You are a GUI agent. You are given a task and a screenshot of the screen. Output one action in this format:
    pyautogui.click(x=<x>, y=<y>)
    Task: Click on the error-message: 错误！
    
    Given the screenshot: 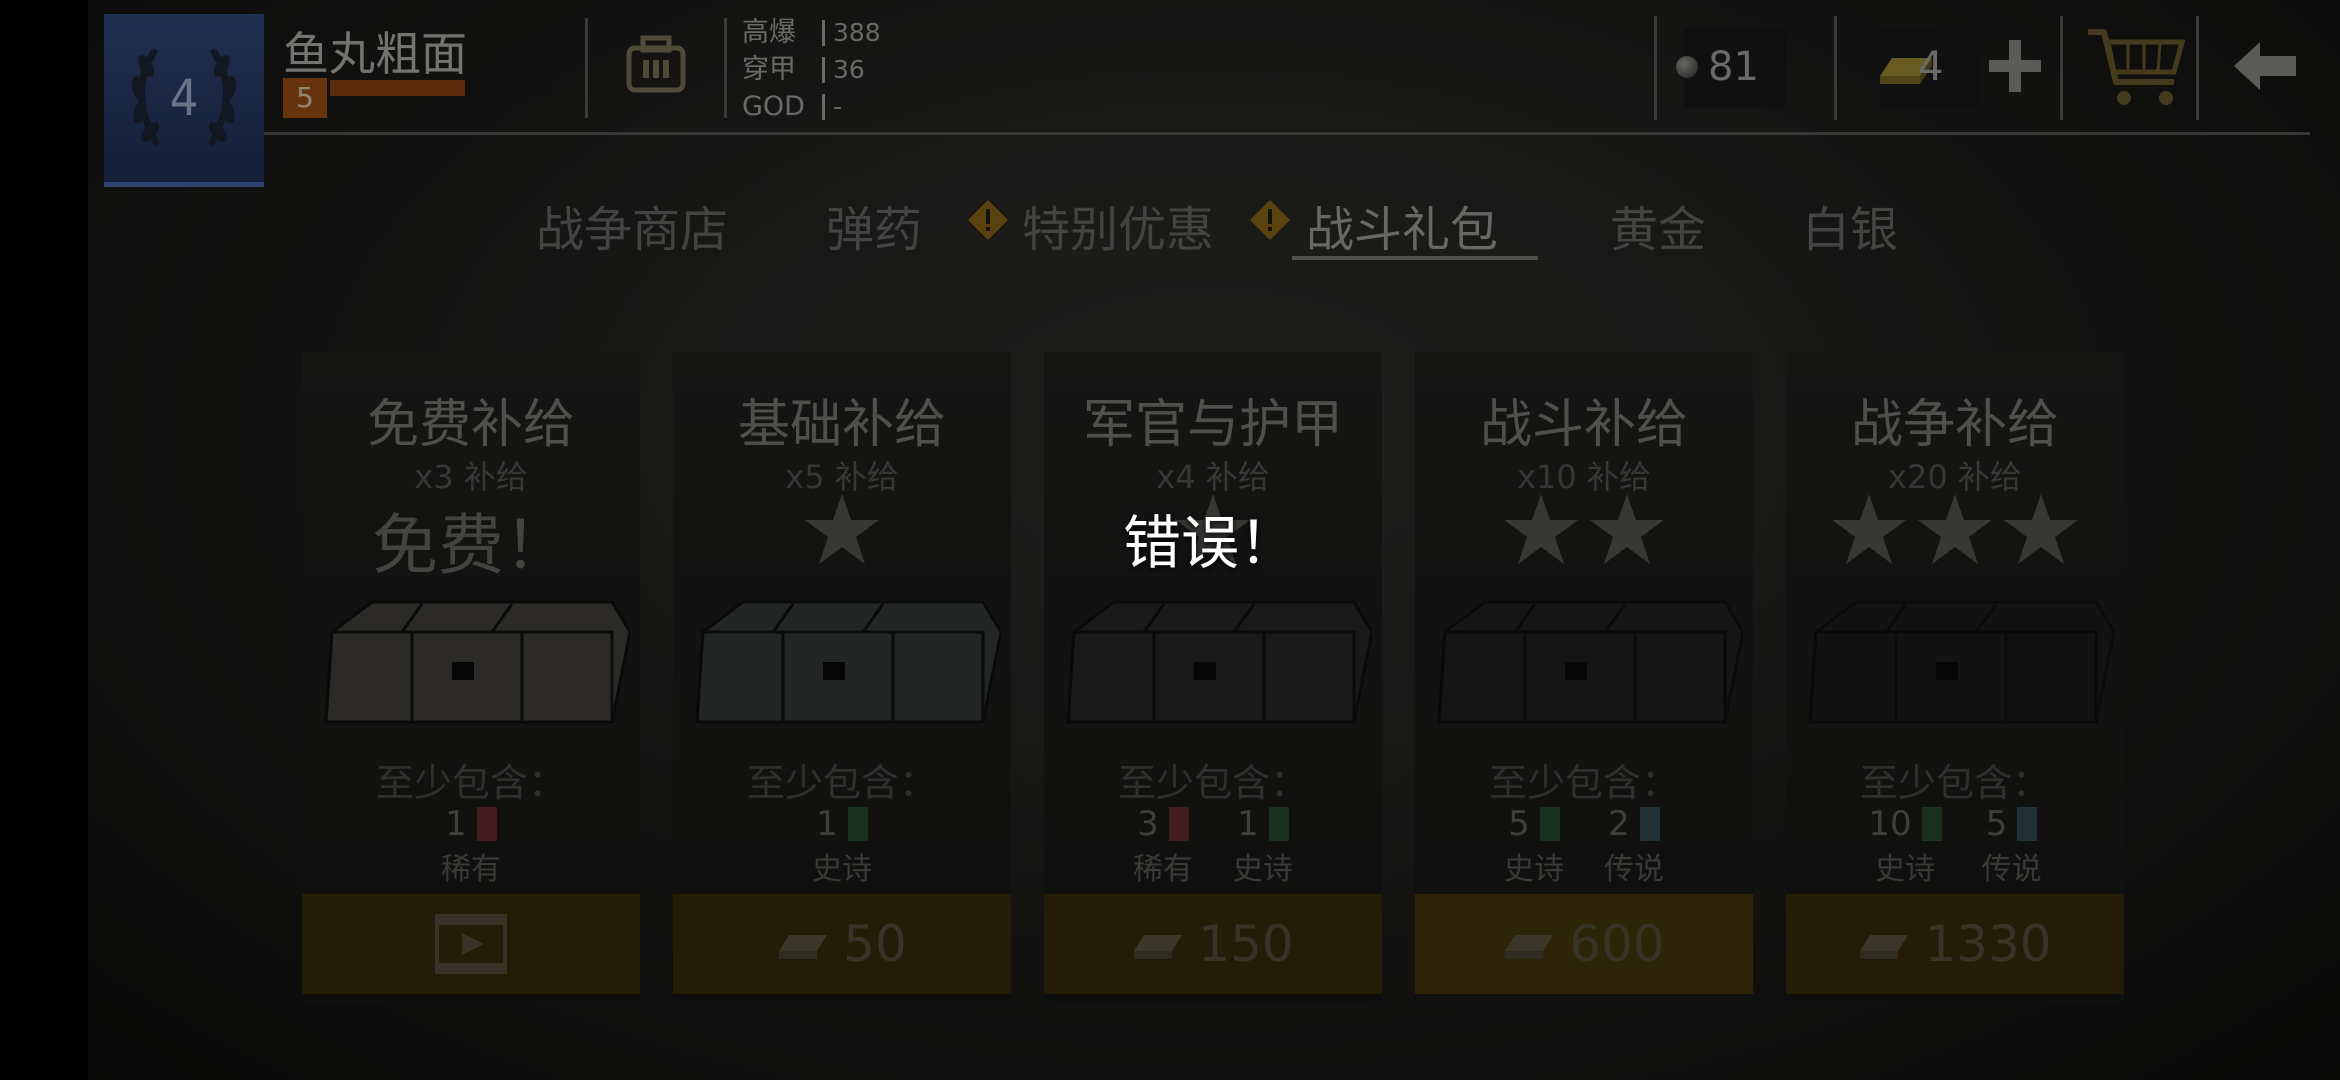 What is the action you would take?
    pyautogui.click(x=1209, y=543)
    